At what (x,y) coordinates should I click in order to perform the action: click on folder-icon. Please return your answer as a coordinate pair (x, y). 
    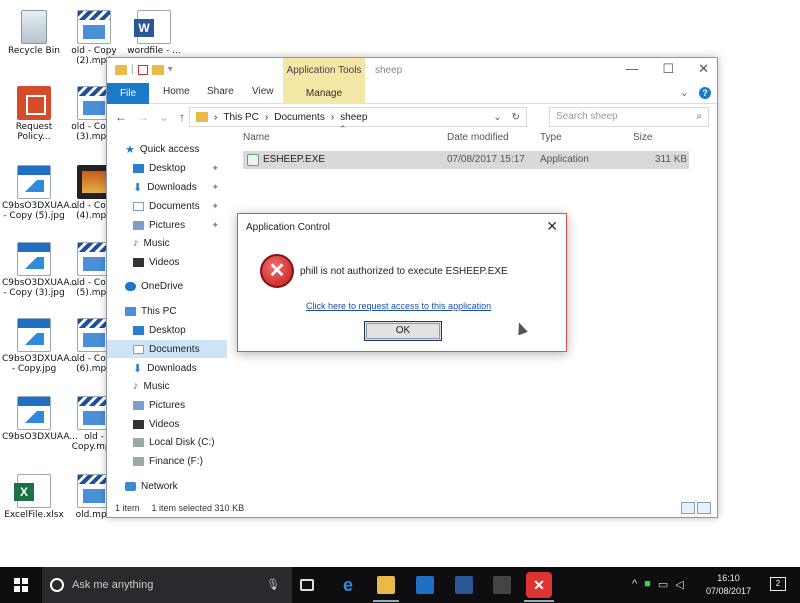
    Looking at the image, I should click on (121, 69).